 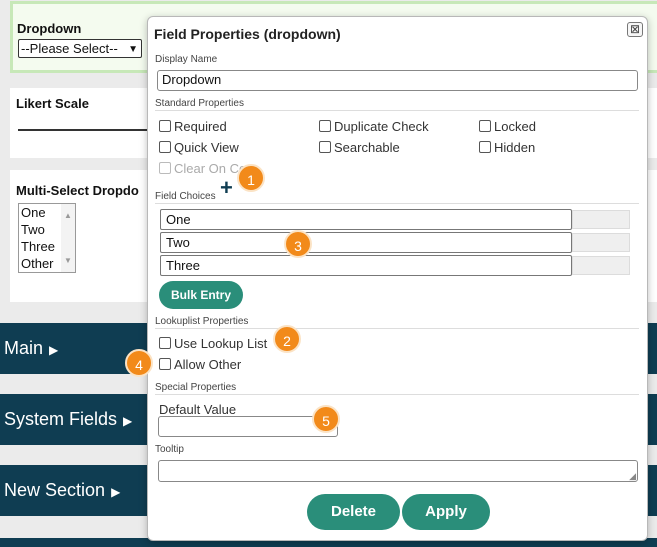 I want to click on duplicate-check-checkbox: Duplicate Check, so click(x=374, y=126).